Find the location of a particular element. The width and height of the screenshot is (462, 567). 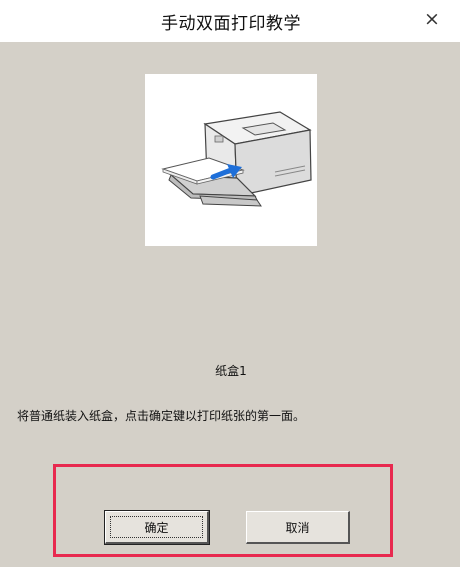

ok-button: 确定 is located at coordinates (157, 527).